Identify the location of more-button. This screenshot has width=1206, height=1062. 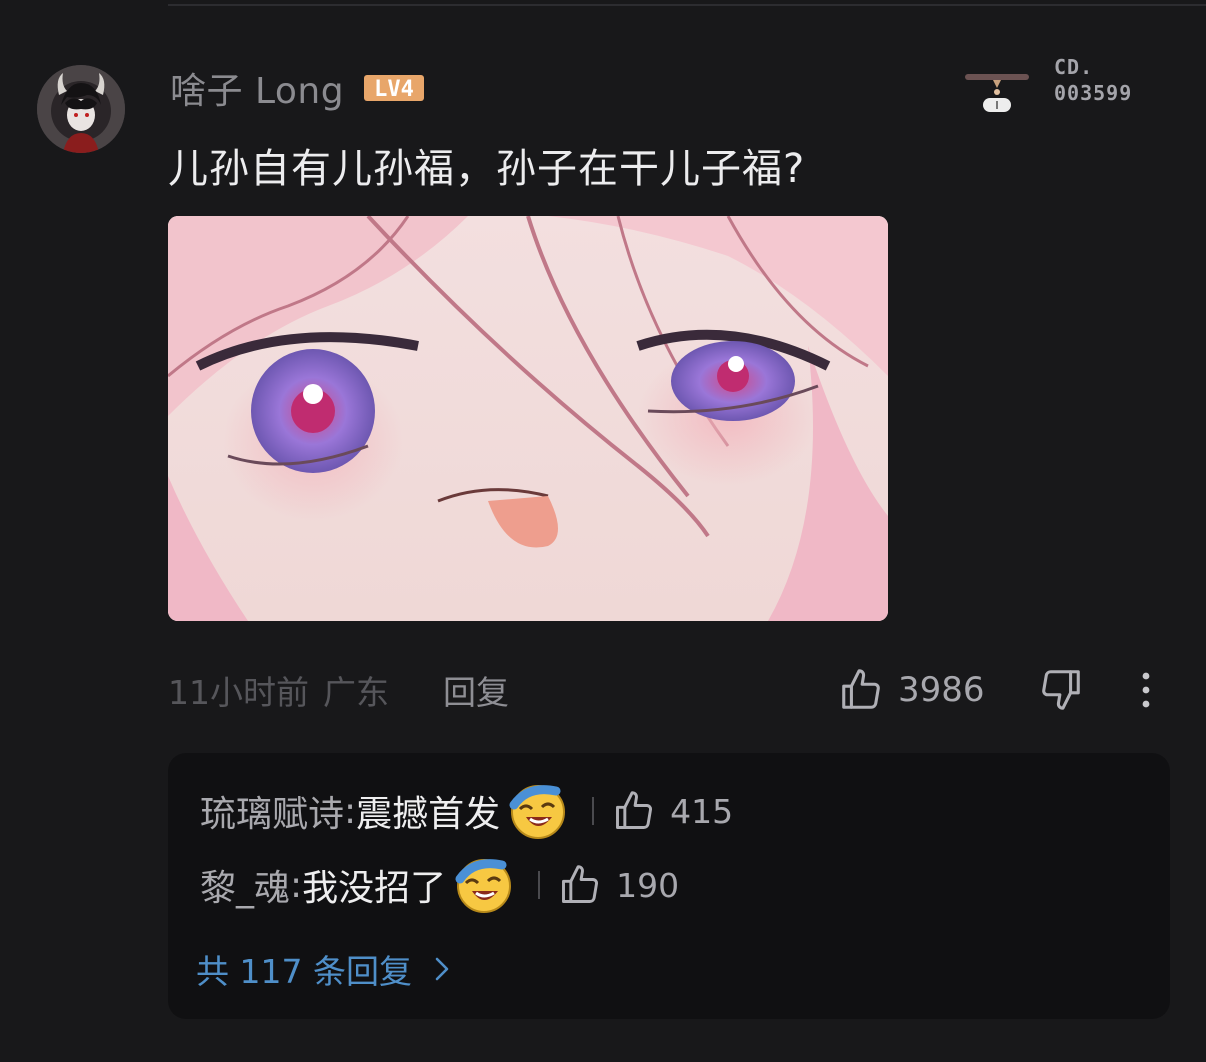
(1146, 690).